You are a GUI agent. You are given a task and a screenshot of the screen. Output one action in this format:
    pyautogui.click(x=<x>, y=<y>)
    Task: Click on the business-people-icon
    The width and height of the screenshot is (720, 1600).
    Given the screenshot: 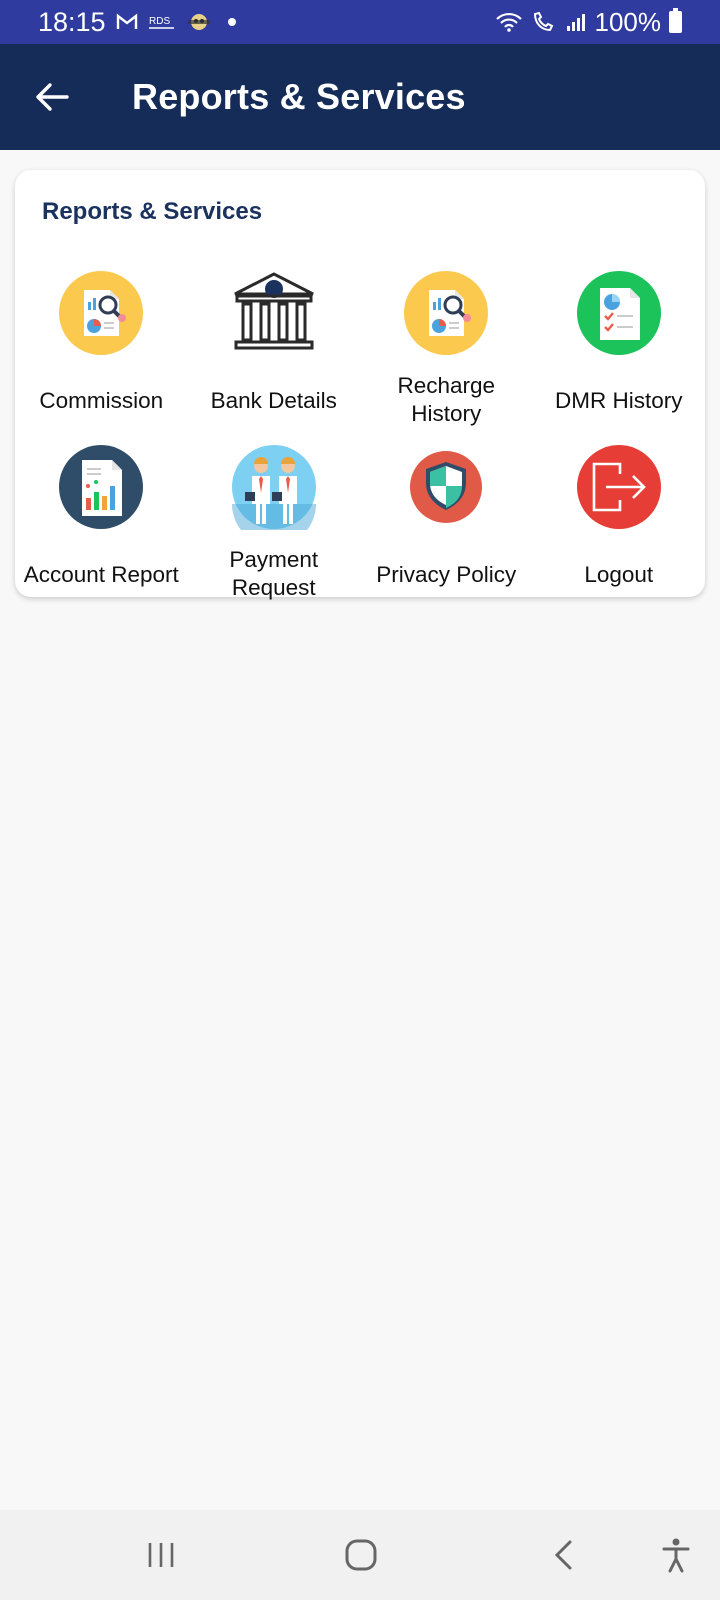 What is the action you would take?
    pyautogui.click(x=274, y=487)
    